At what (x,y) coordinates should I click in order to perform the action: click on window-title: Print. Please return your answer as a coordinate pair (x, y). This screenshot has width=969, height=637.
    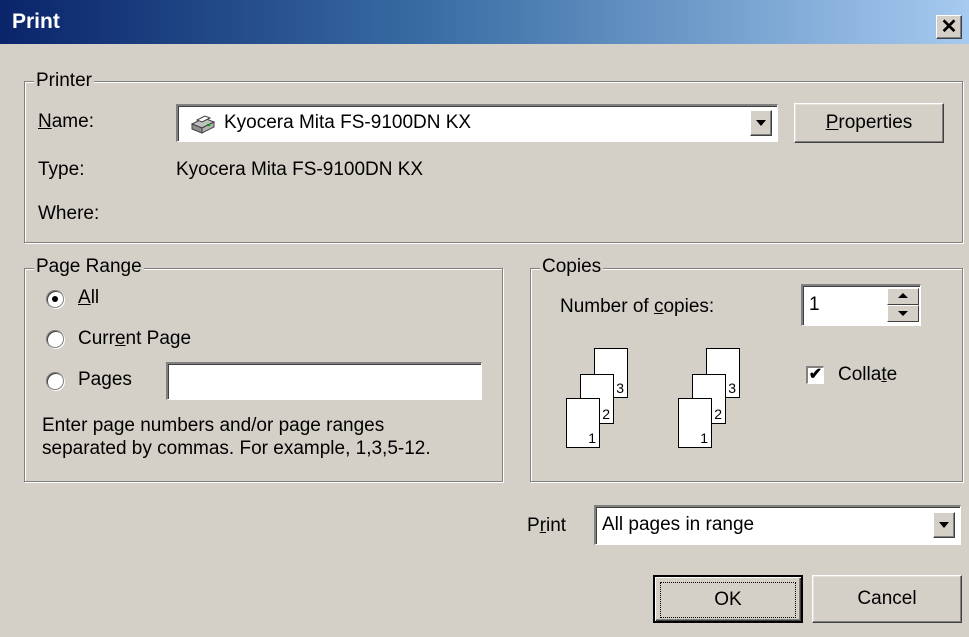
    Looking at the image, I should click on (36, 21).